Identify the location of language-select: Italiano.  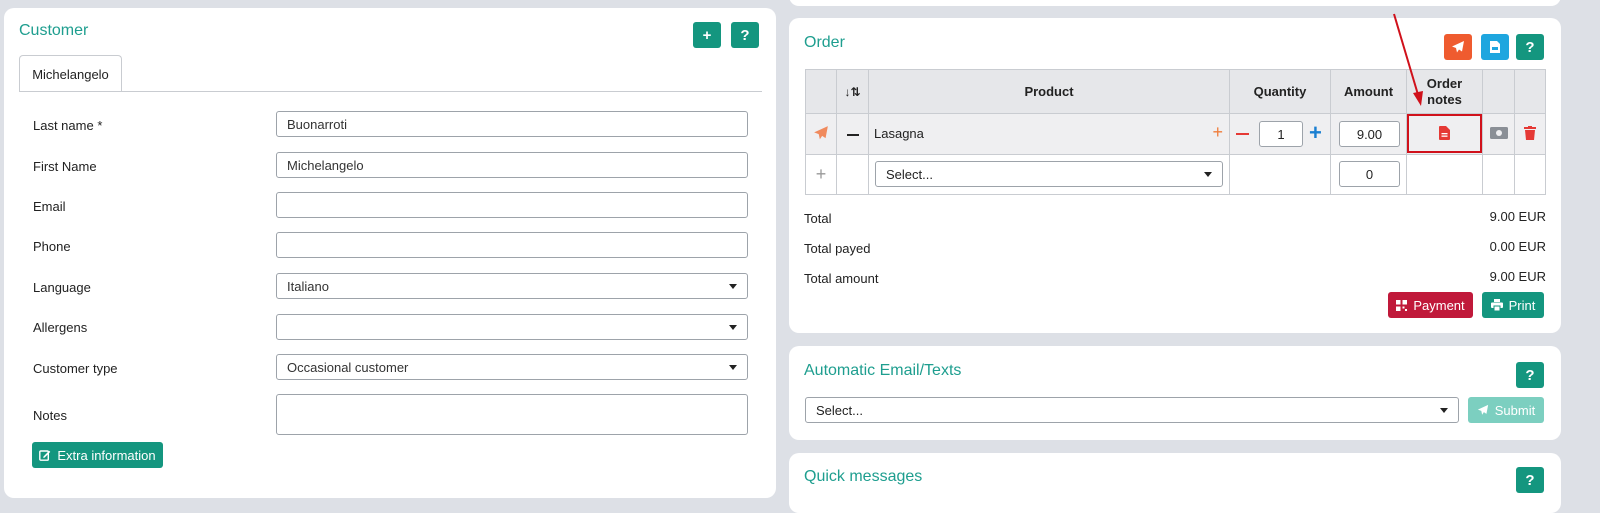
(512, 286).